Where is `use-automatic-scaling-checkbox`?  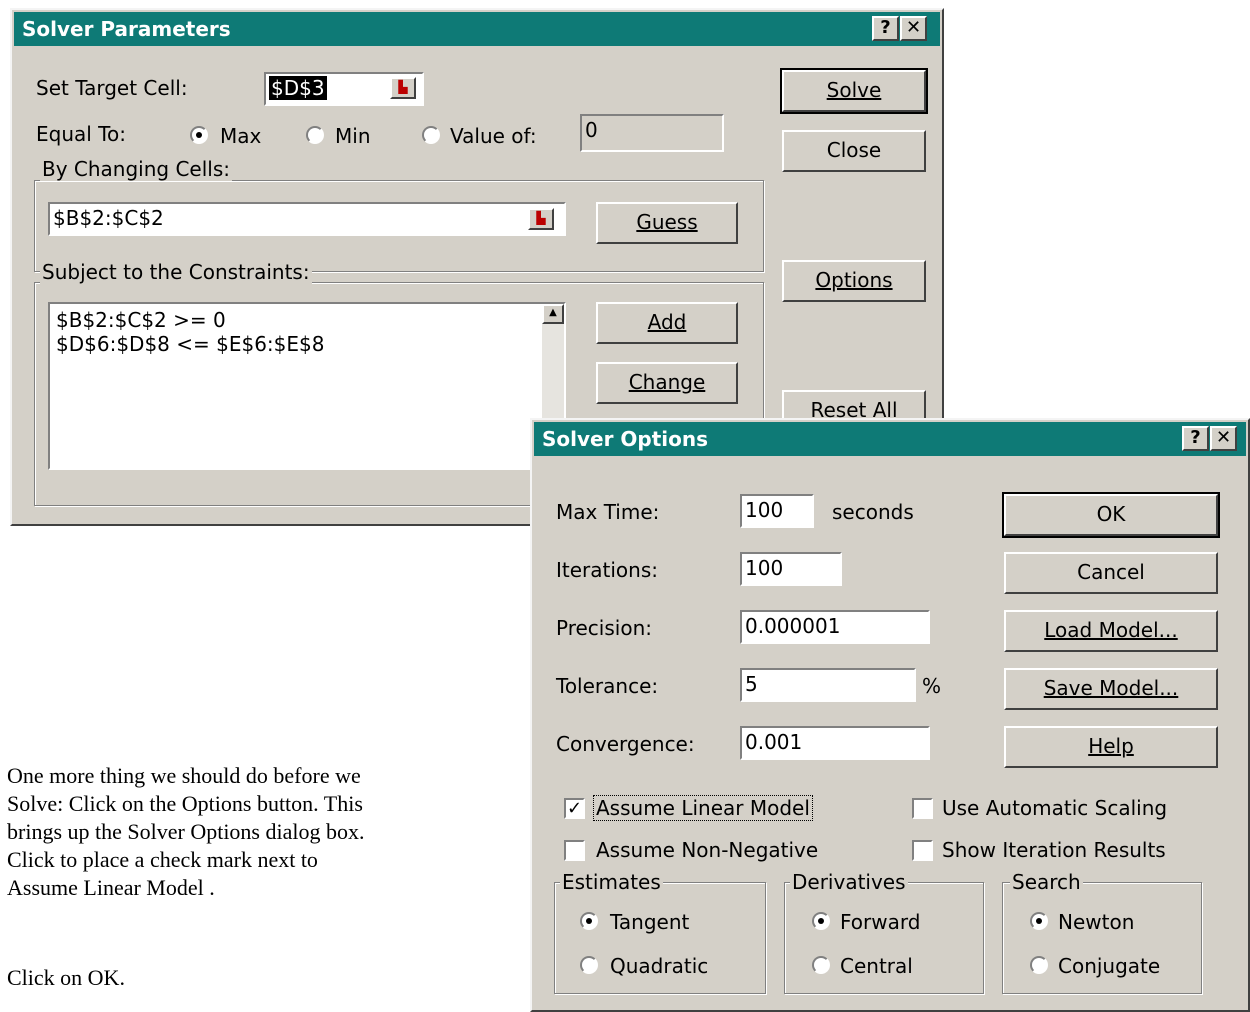
use-automatic-scaling-checkbox is located at coordinates (922, 808).